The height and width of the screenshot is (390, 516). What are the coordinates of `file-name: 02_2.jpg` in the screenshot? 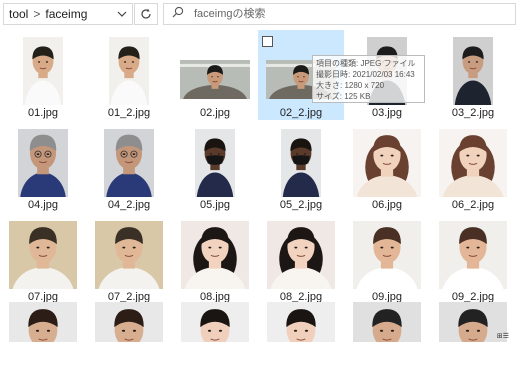 It's located at (301, 113).